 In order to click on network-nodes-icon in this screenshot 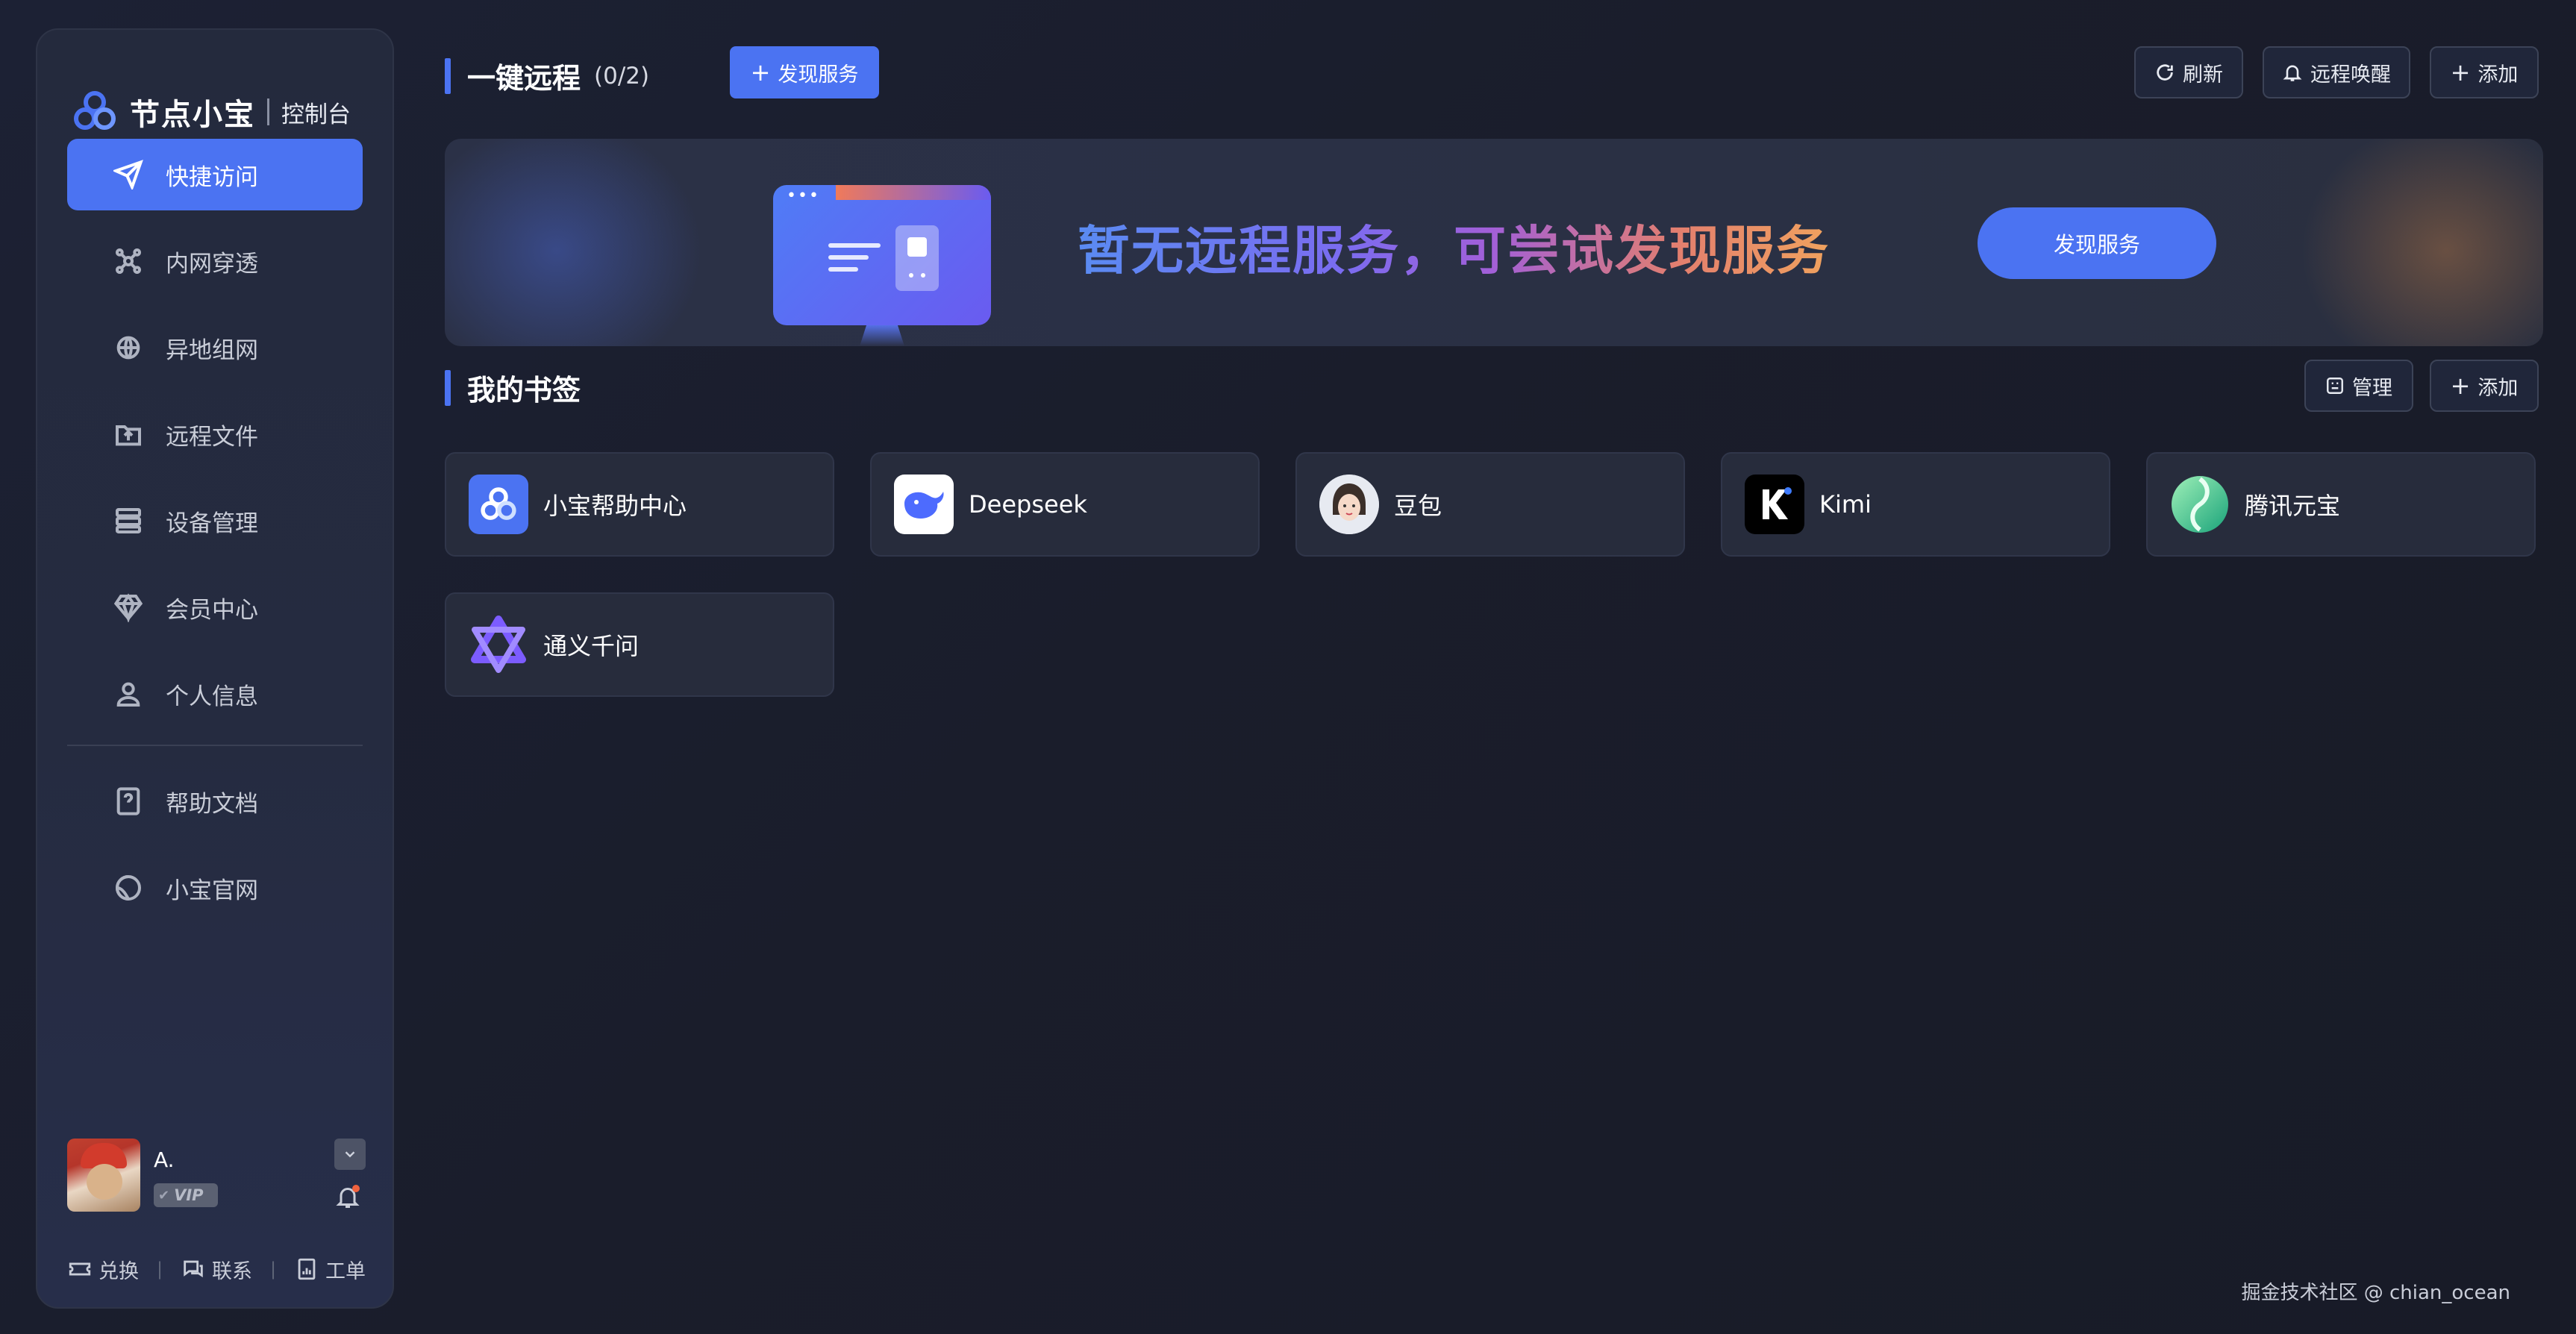, I will do `click(128, 261)`.